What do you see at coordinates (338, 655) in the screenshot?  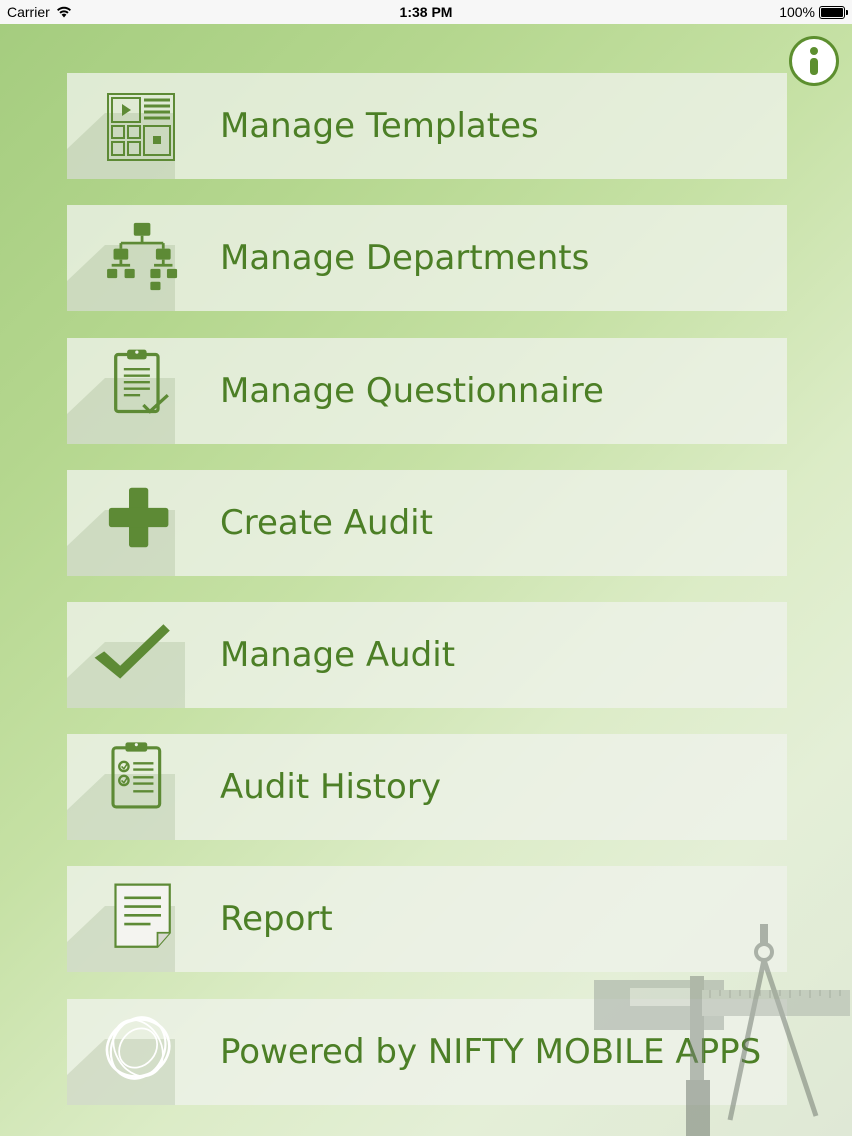 I see `menu-item-label: Manage Audit` at bounding box center [338, 655].